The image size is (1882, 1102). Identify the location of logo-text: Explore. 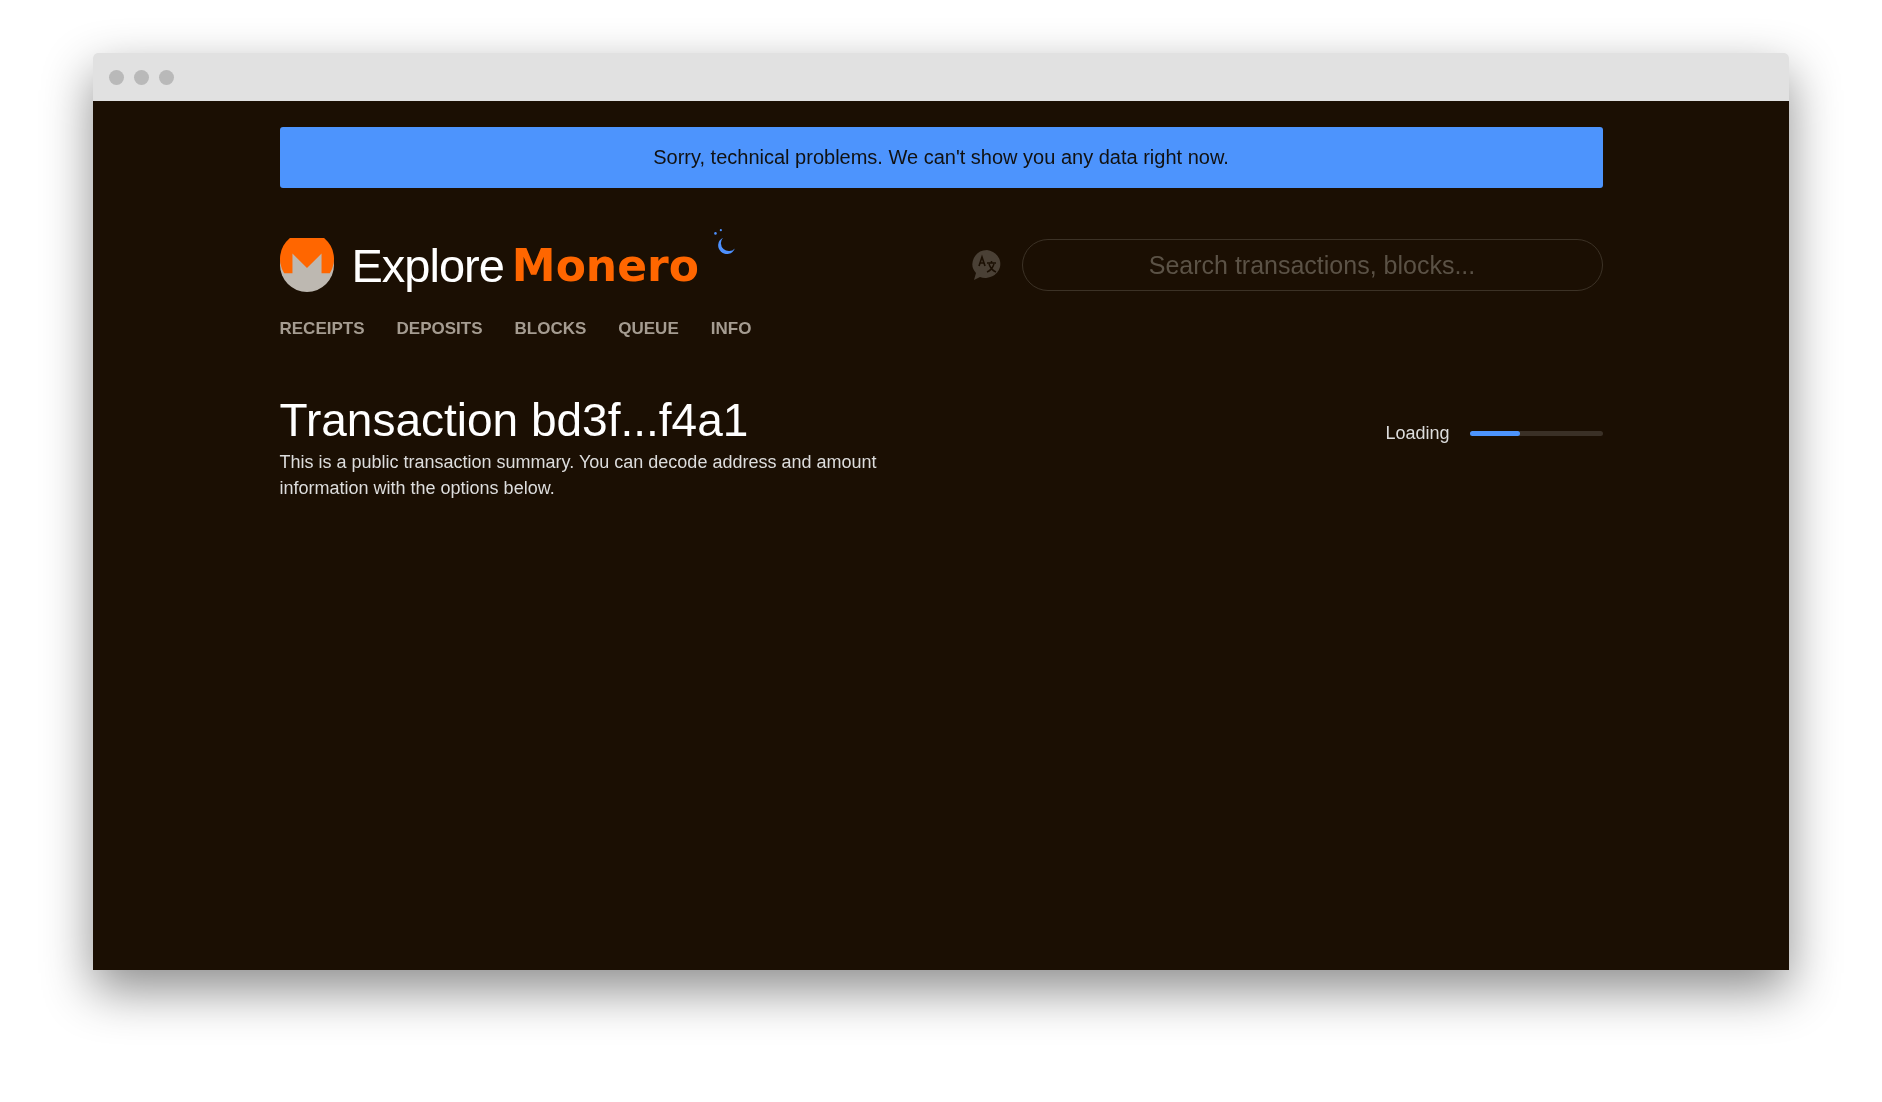
(427, 265).